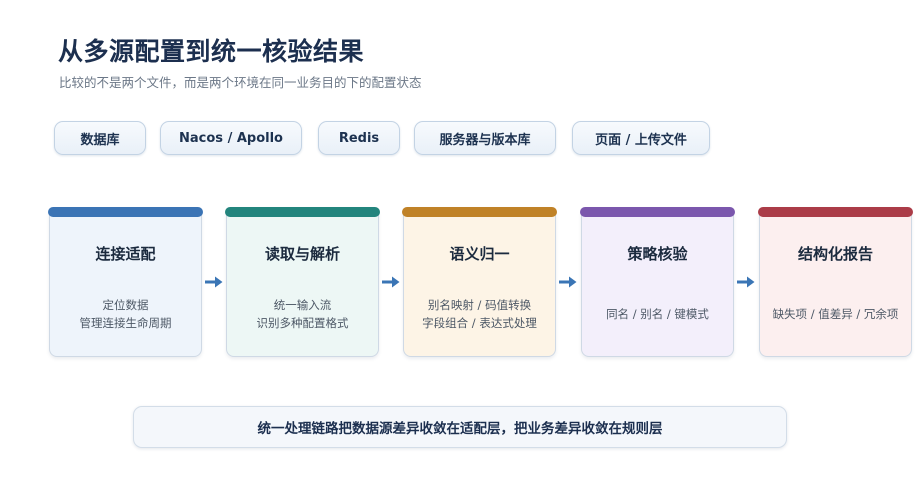 This screenshot has width=921, height=492. Describe the element at coordinates (125, 254) in the screenshot. I see `step-title: 连接适配` at that location.